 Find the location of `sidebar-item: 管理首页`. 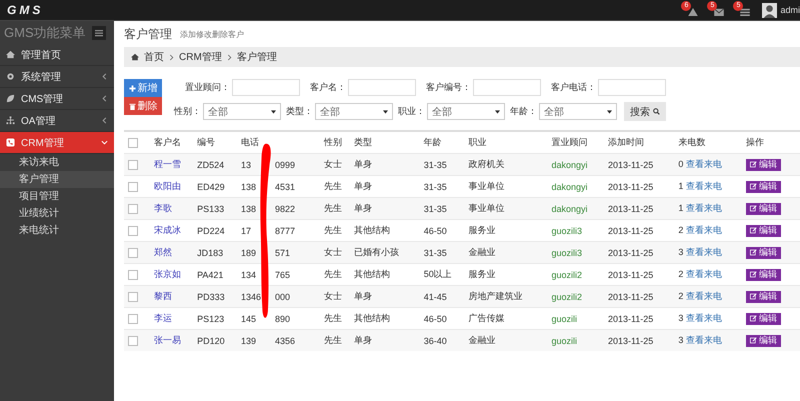

sidebar-item: 管理首页 is located at coordinates (57, 55).